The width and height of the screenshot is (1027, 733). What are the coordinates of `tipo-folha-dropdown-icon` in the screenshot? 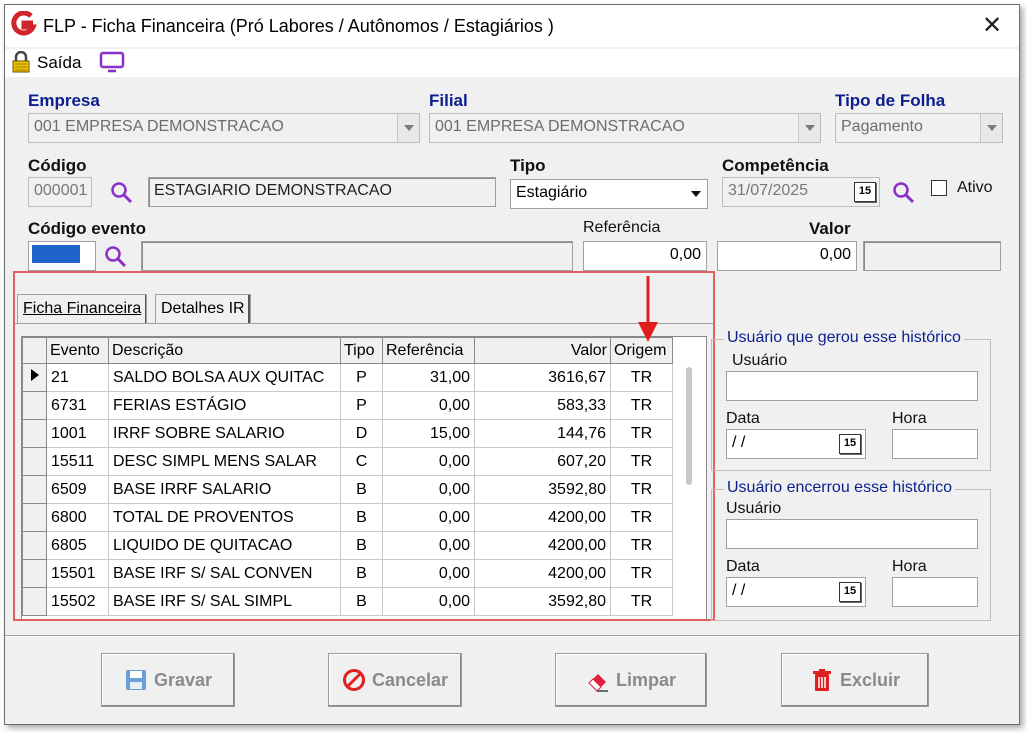 It's located at (991, 128).